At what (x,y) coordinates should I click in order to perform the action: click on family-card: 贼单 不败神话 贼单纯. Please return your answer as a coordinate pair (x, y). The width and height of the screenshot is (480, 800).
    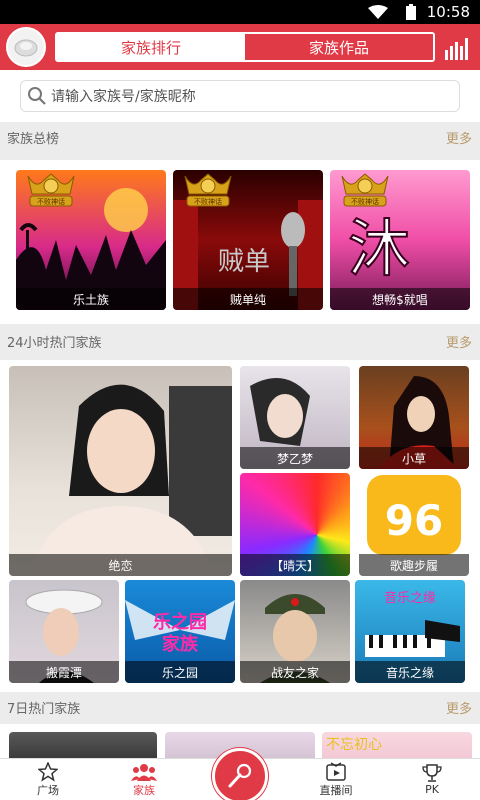
    Looking at the image, I should click on (248, 240).